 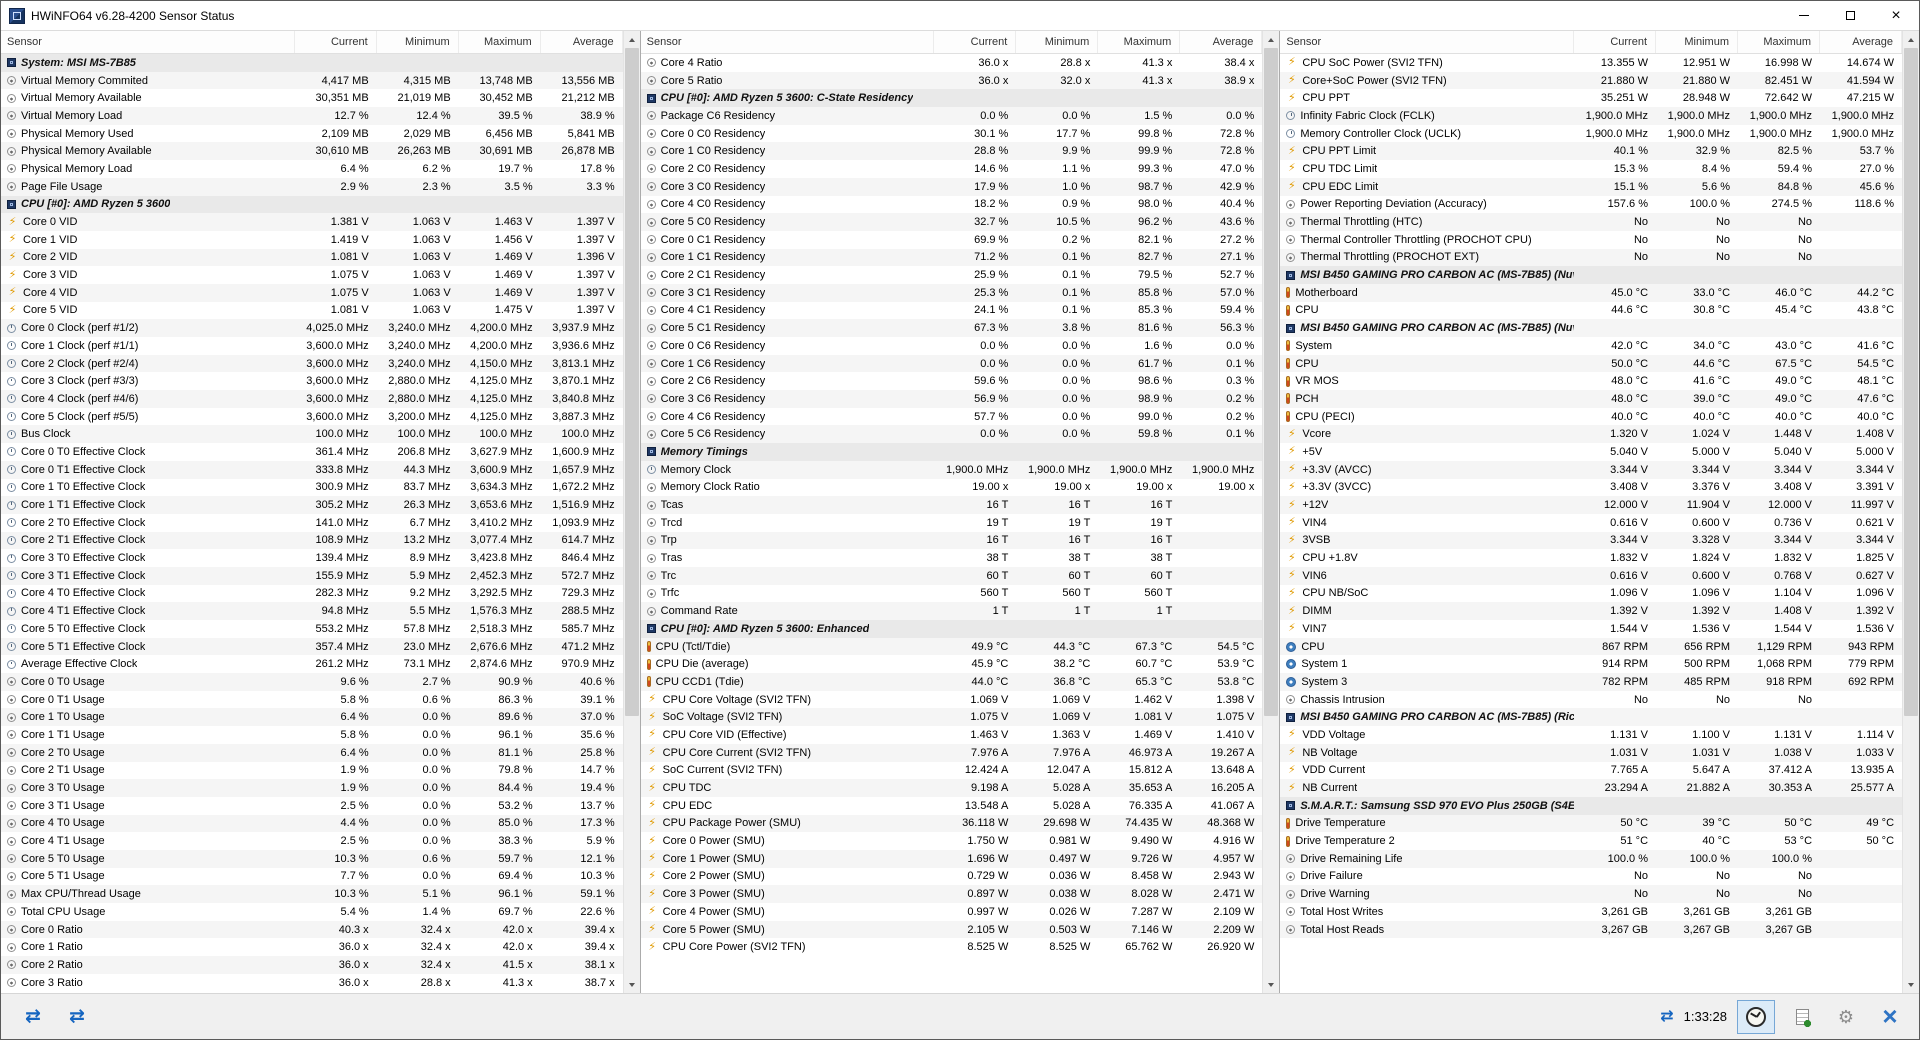 I want to click on close-button: ×, so click(x=1896, y=15).